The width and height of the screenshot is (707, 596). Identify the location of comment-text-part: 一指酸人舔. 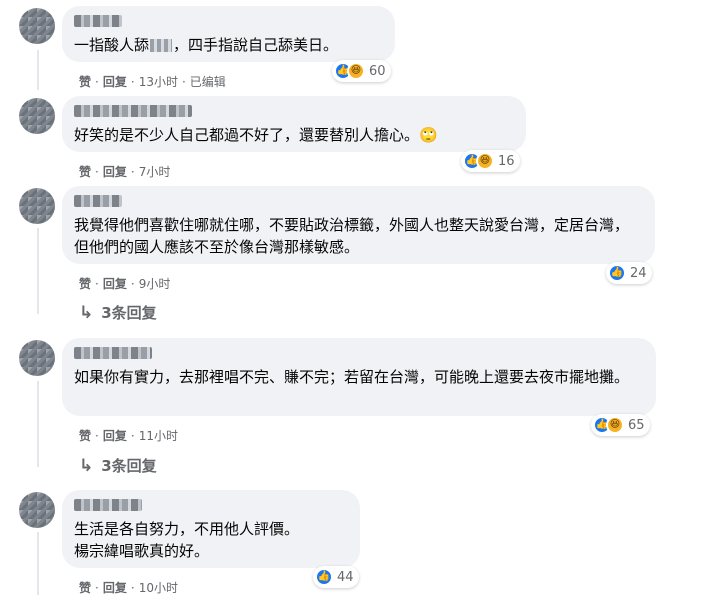
(112, 45).